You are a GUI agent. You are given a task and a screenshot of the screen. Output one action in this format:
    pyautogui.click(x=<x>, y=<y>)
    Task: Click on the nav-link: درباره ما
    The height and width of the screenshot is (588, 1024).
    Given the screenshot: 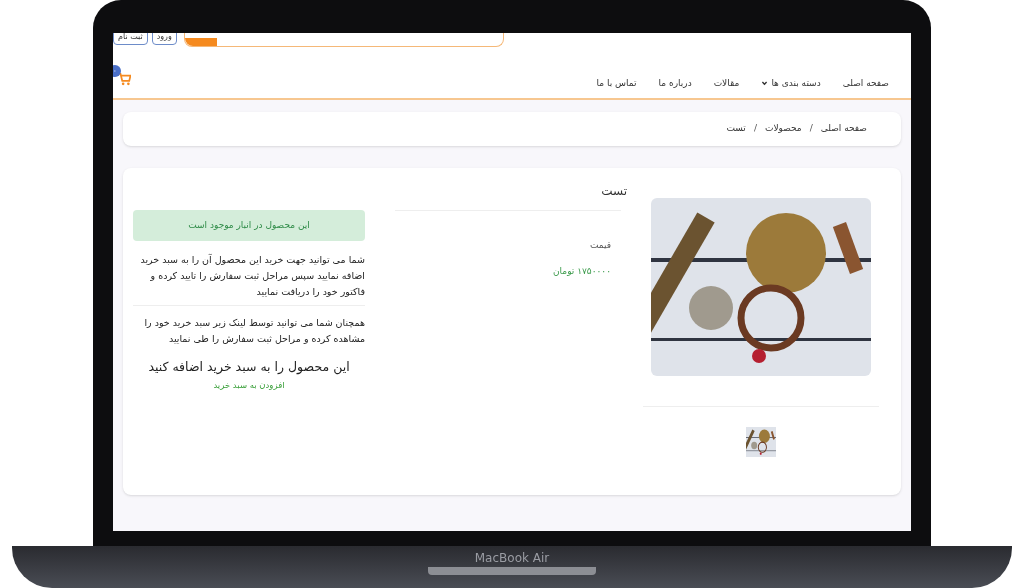 What is the action you would take?
    pyautogui.click(x=675, y=83)
    